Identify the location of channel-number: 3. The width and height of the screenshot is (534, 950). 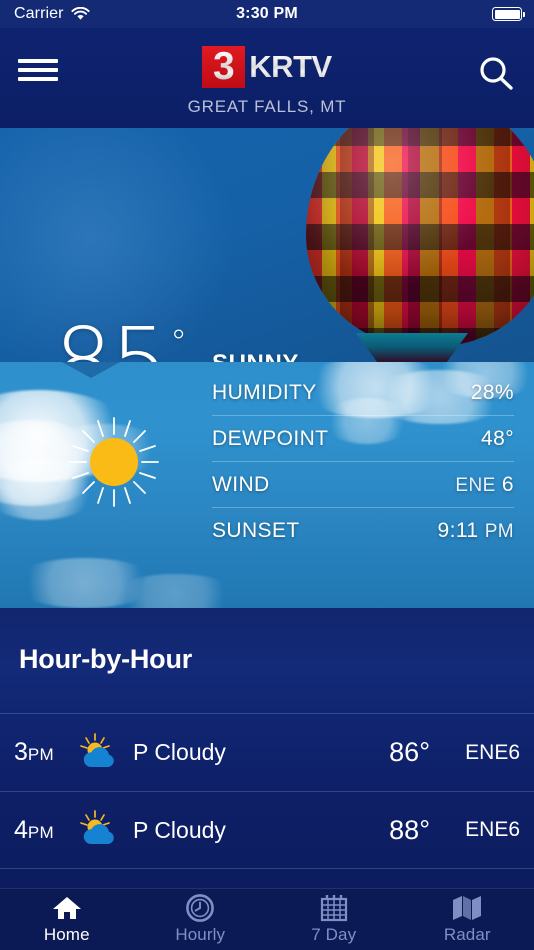
(223, 66).